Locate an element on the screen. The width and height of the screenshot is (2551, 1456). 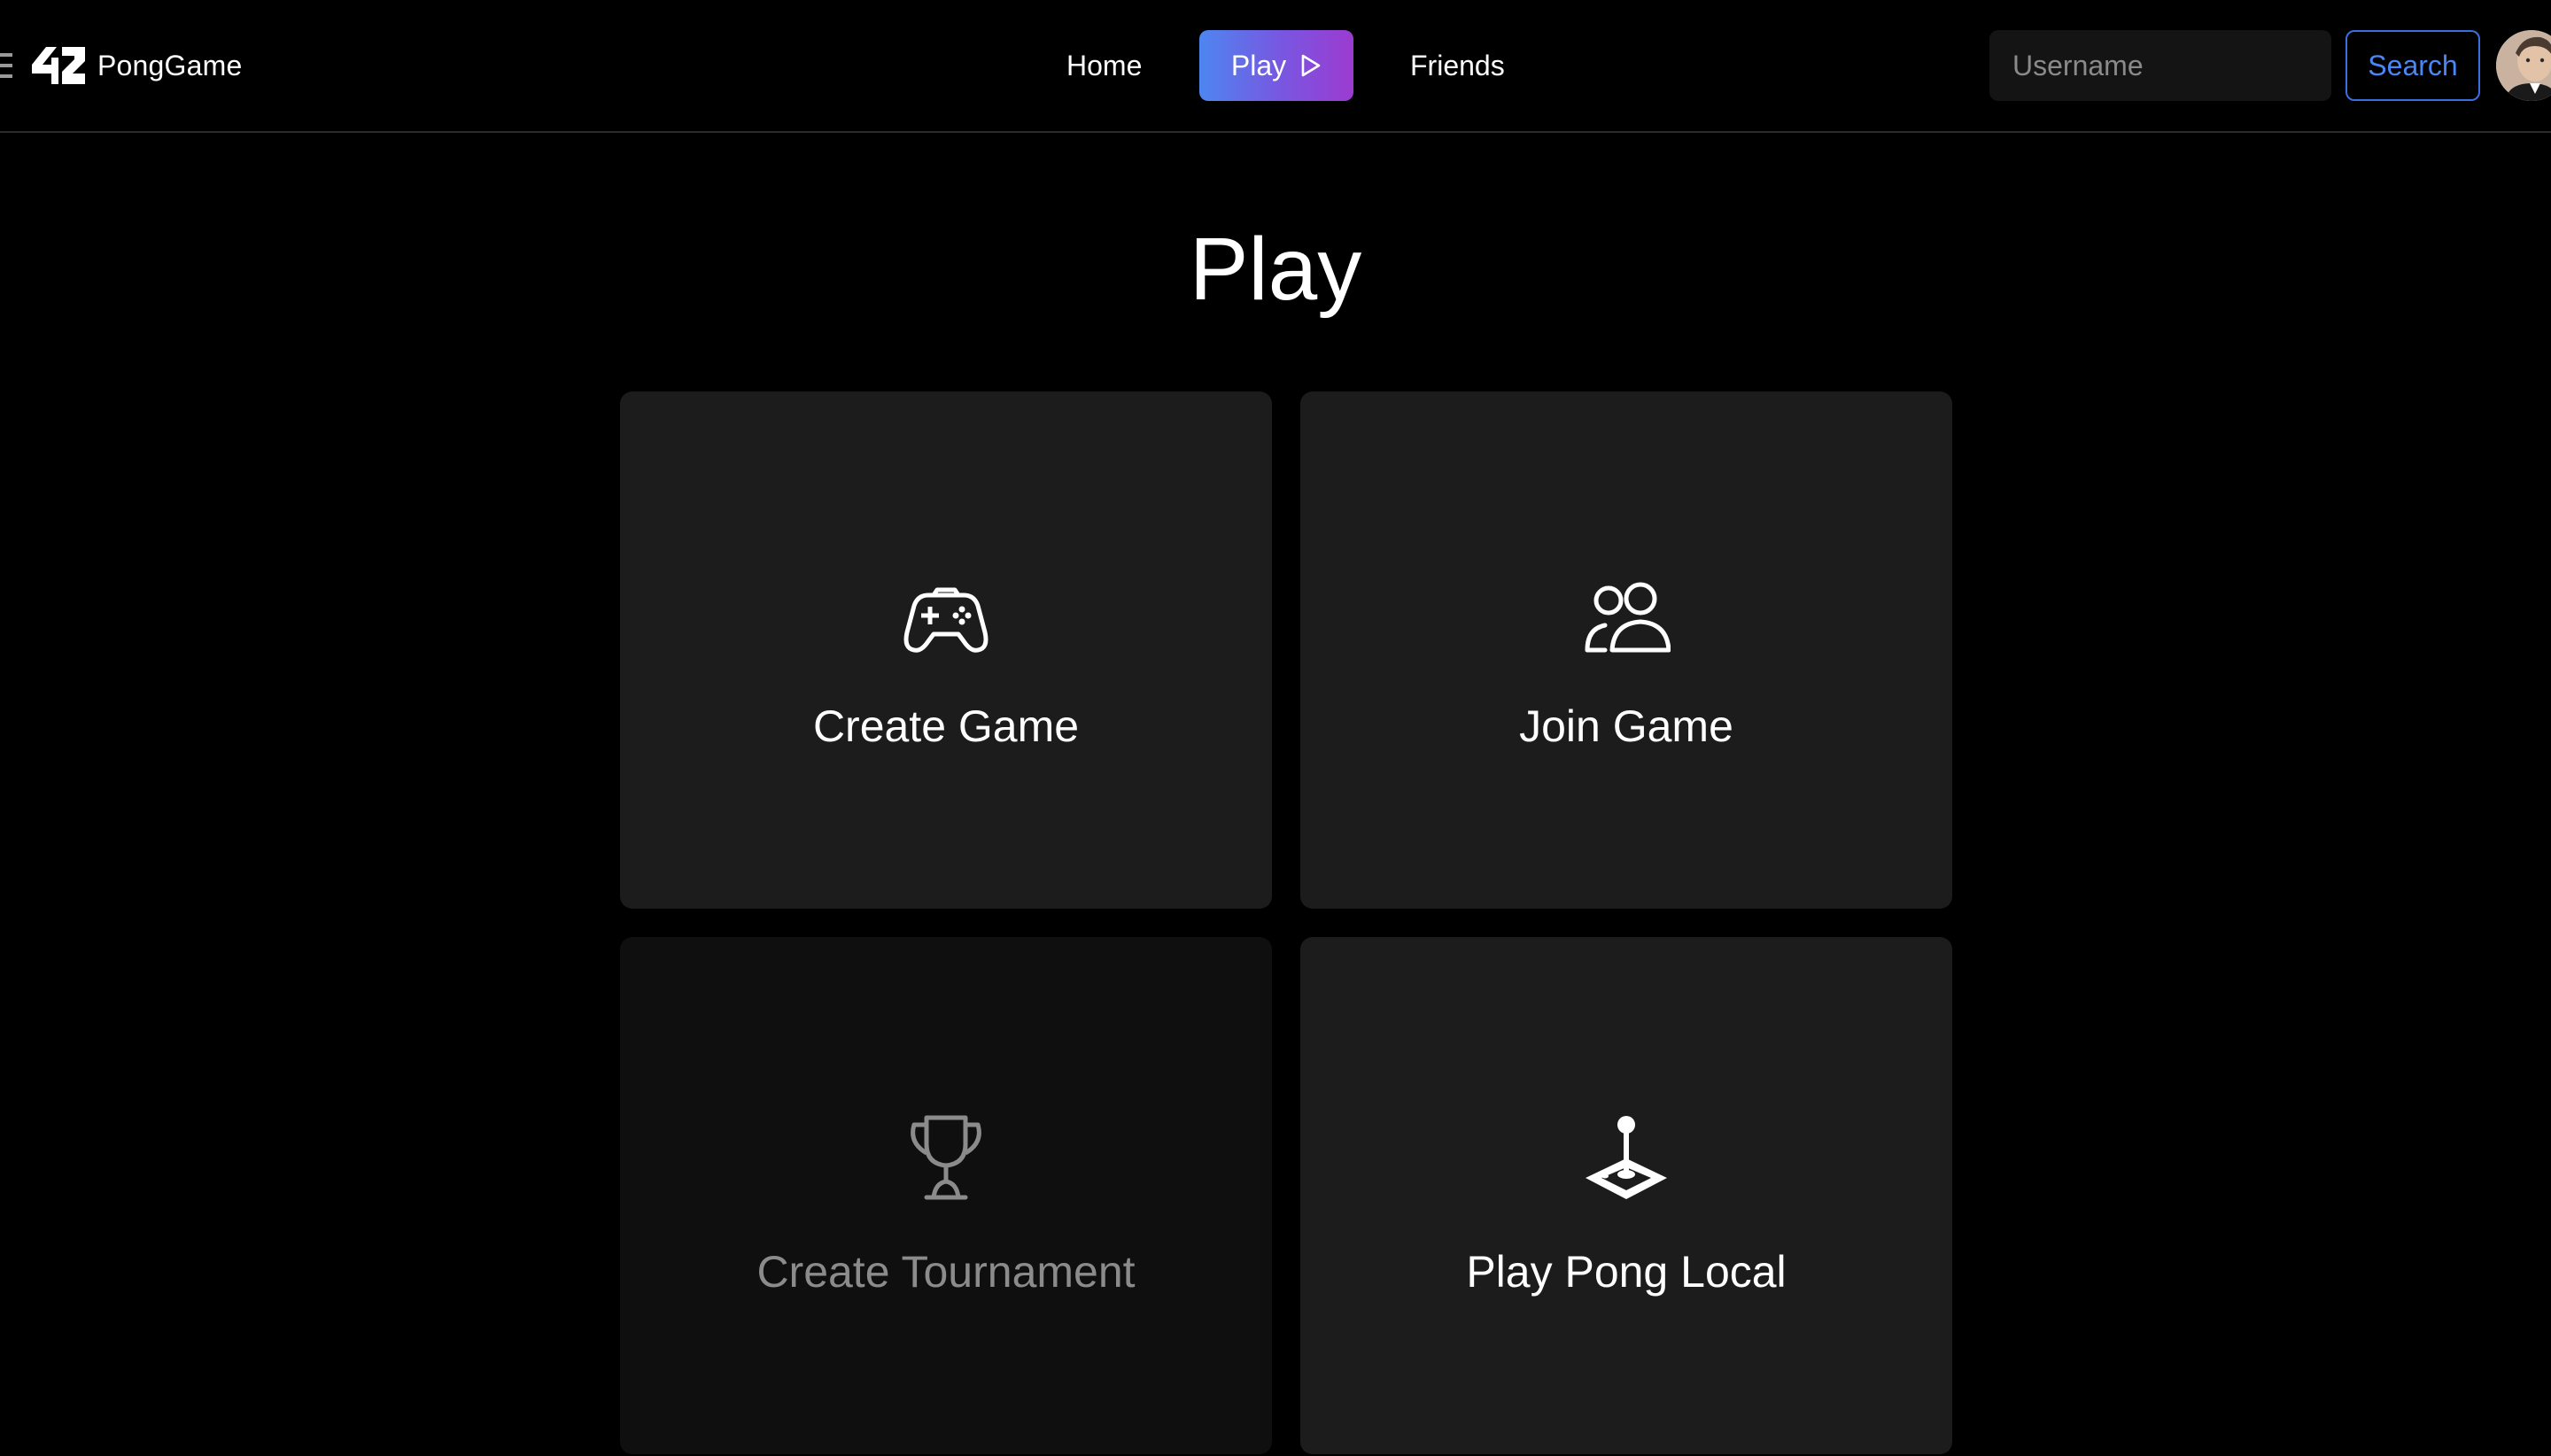
logo-42-icon is located at coordinates (58, 65).